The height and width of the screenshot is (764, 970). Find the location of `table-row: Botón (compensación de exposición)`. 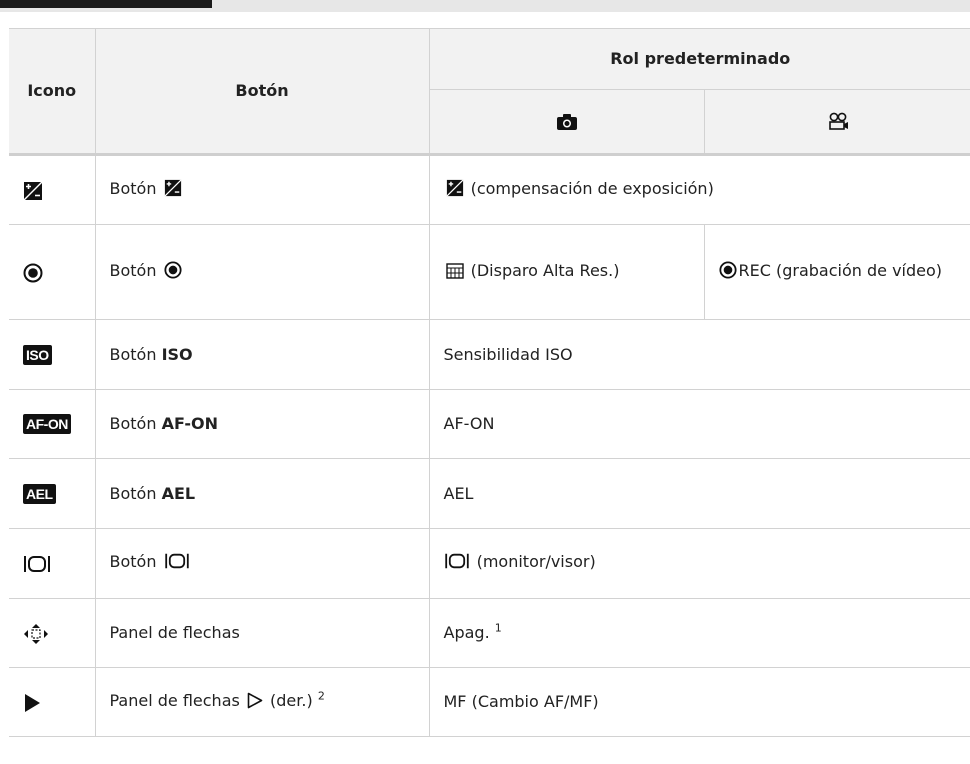

table-row: Botón (compensación de exposición) is located at coordinates (489, 189).